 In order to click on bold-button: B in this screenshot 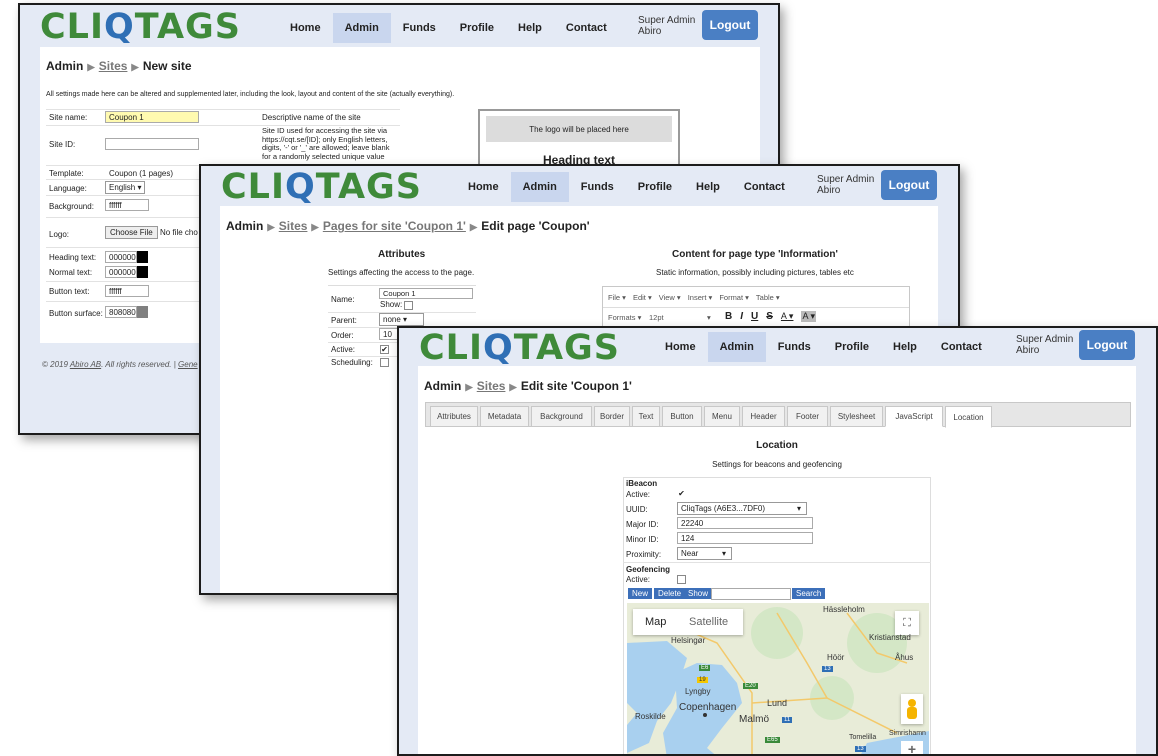, I will do `click(728, 316)`.